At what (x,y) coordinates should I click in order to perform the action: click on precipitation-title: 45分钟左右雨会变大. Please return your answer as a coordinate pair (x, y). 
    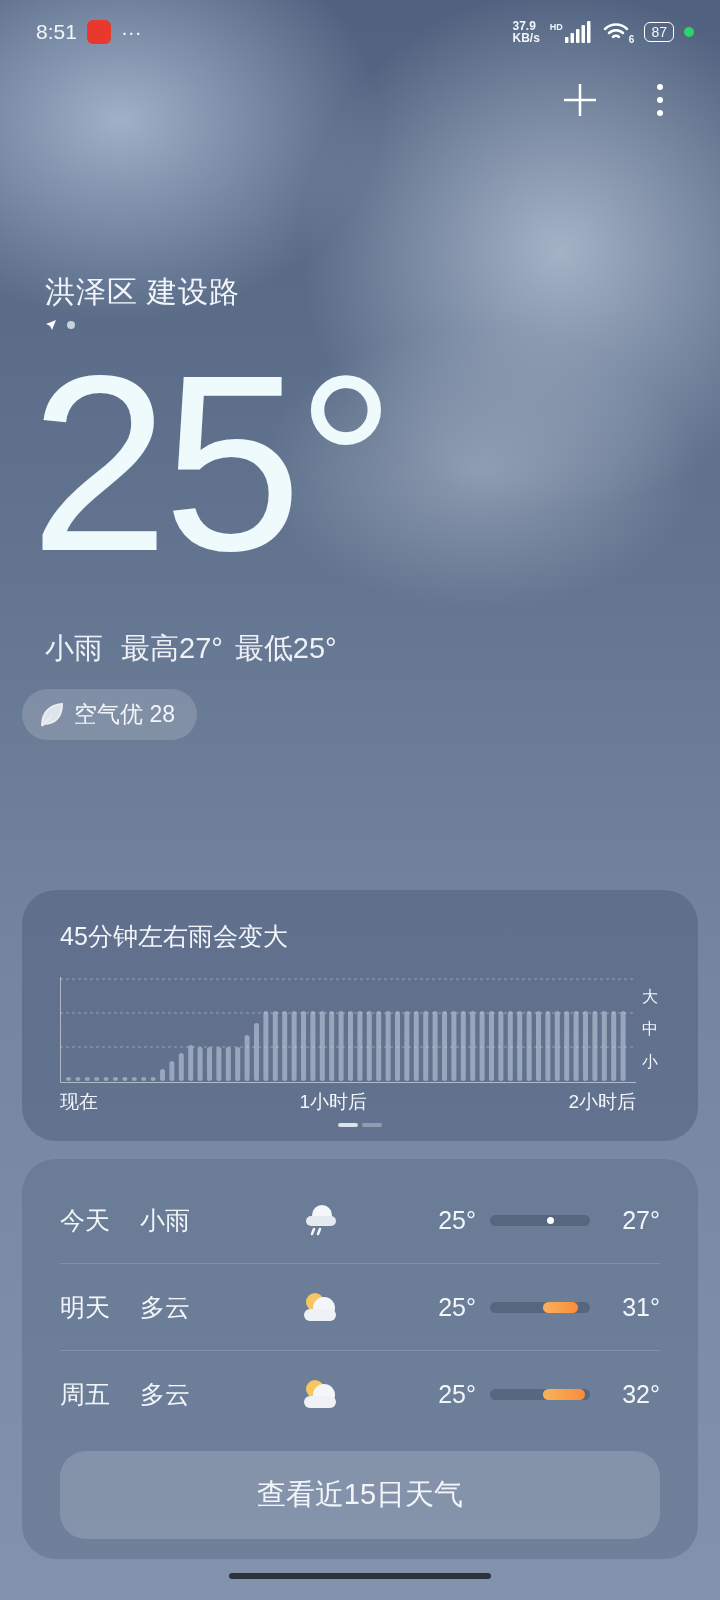
    Looking at the image, I should click on (174, 936).